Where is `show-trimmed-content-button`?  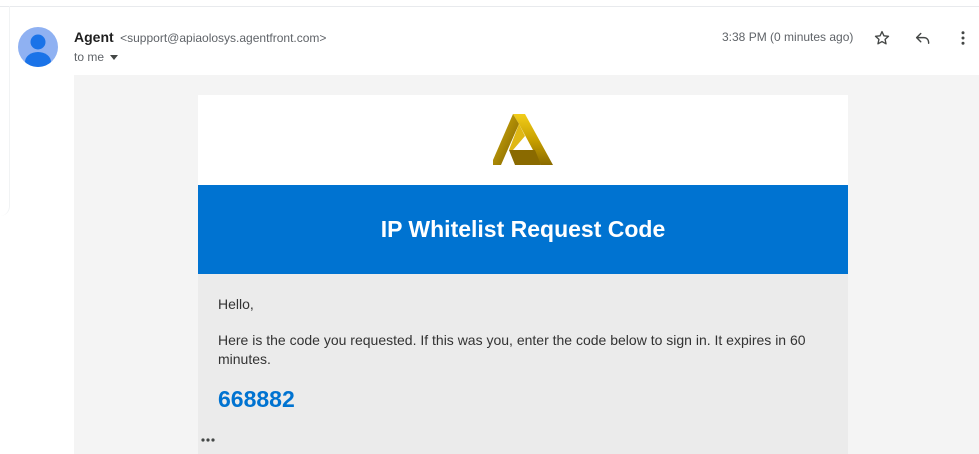
show-trimmed-content-button is located at coordinates (210, 440).